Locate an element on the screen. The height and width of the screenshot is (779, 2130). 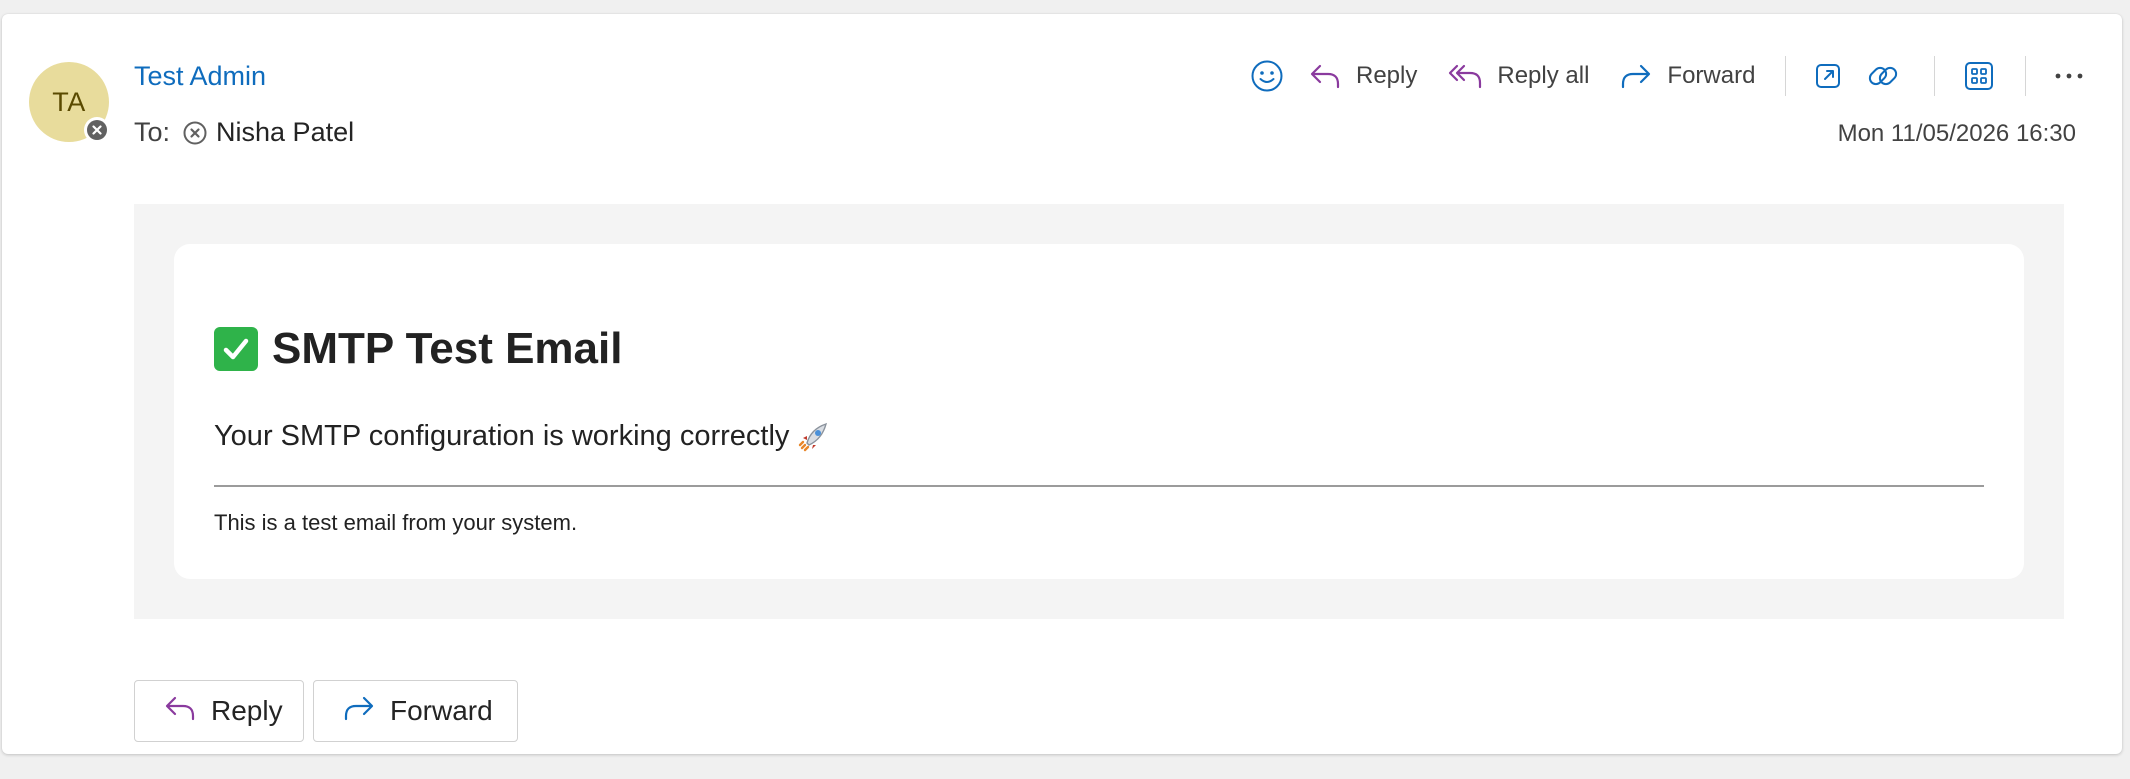
forward-button: Forward is located at coordinates (1687, 76).